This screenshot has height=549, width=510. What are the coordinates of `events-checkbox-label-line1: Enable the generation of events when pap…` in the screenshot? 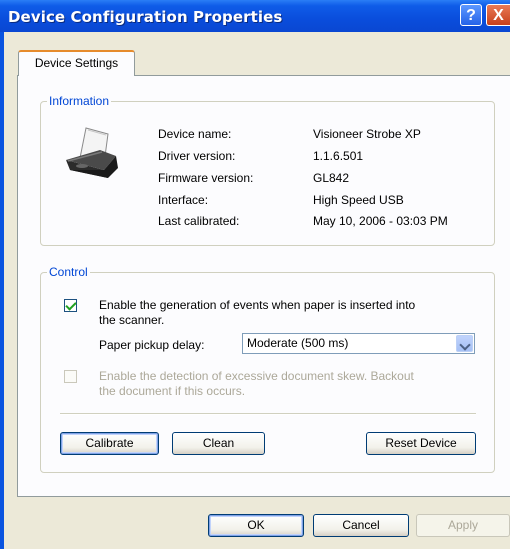 It's located at (257, 305).